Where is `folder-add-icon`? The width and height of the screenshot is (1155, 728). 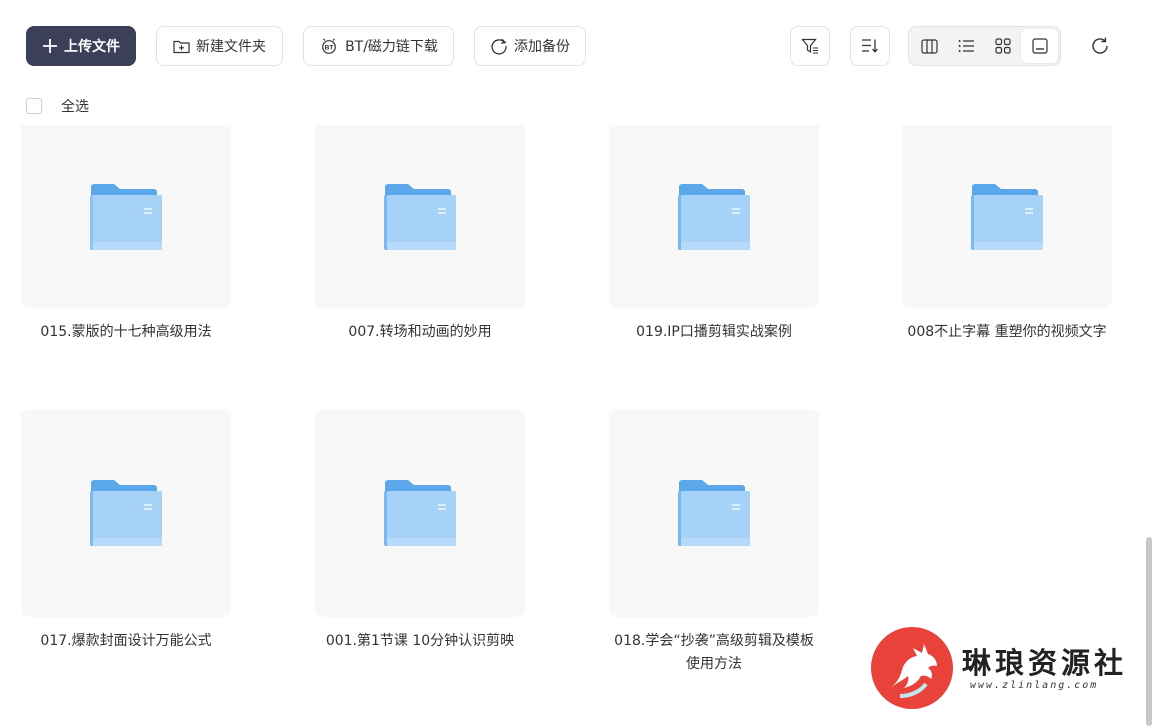
folder-add-icon is located at coordinates (181, 46).